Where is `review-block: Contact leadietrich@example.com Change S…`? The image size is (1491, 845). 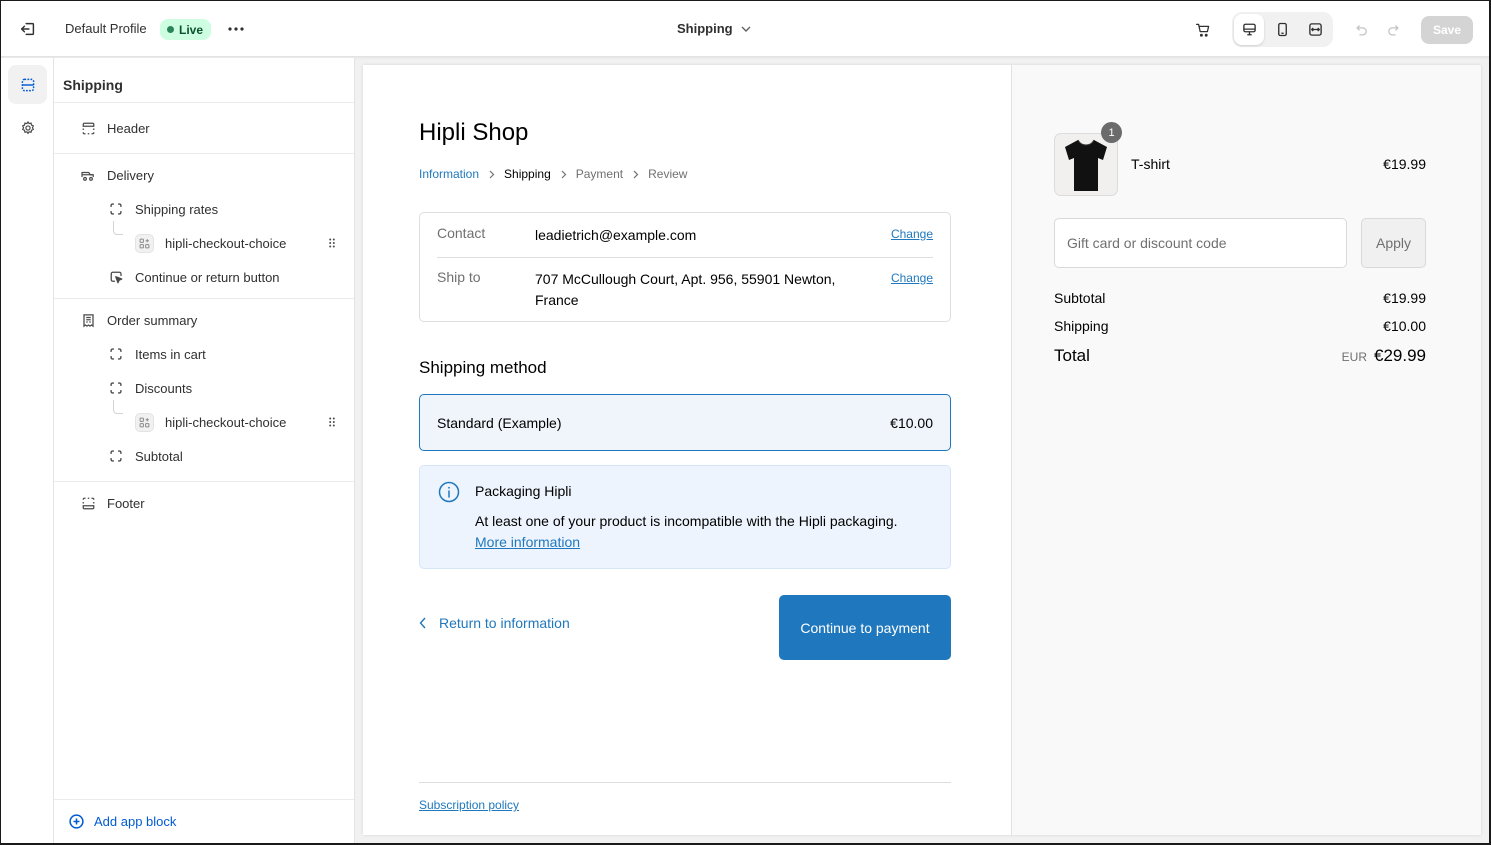 review-block: Contact leadietrich@example.com Change S… is located at coordinates (685, 267).